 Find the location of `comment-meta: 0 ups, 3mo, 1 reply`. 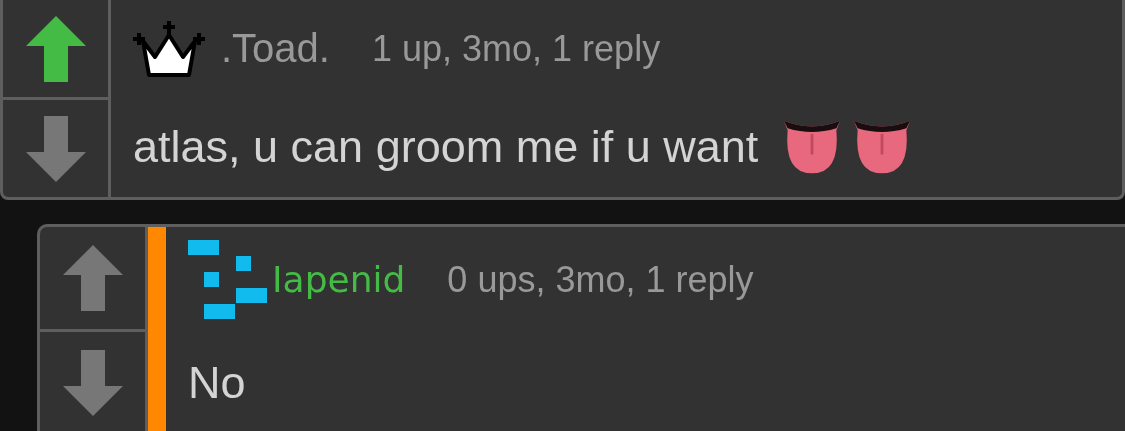

comment-meta: 0 ups, 3mo, 1 reply is located at coordinates (600, 279).